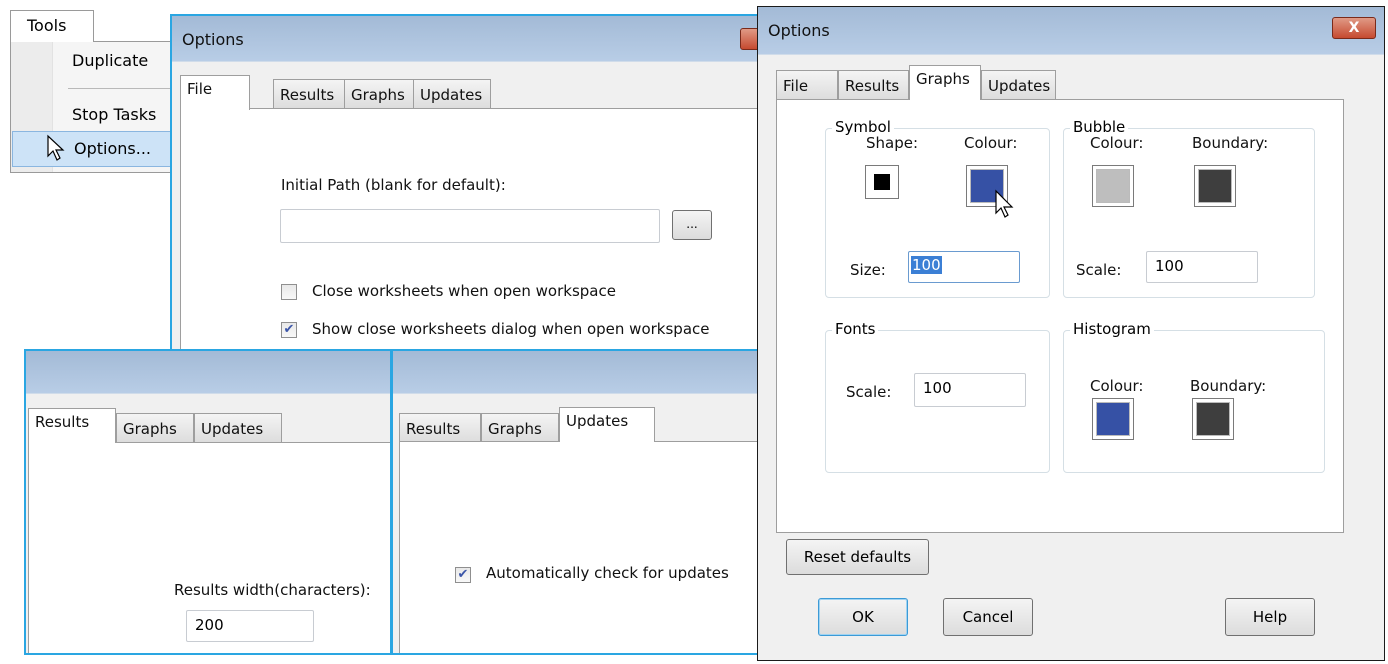 This screenshot has height=664, width=1388. What do you see at coordinates (857, 557) in the screenshot?
I see `reset-defaults-button: Reset defaults` at bounding box center [857, 557].